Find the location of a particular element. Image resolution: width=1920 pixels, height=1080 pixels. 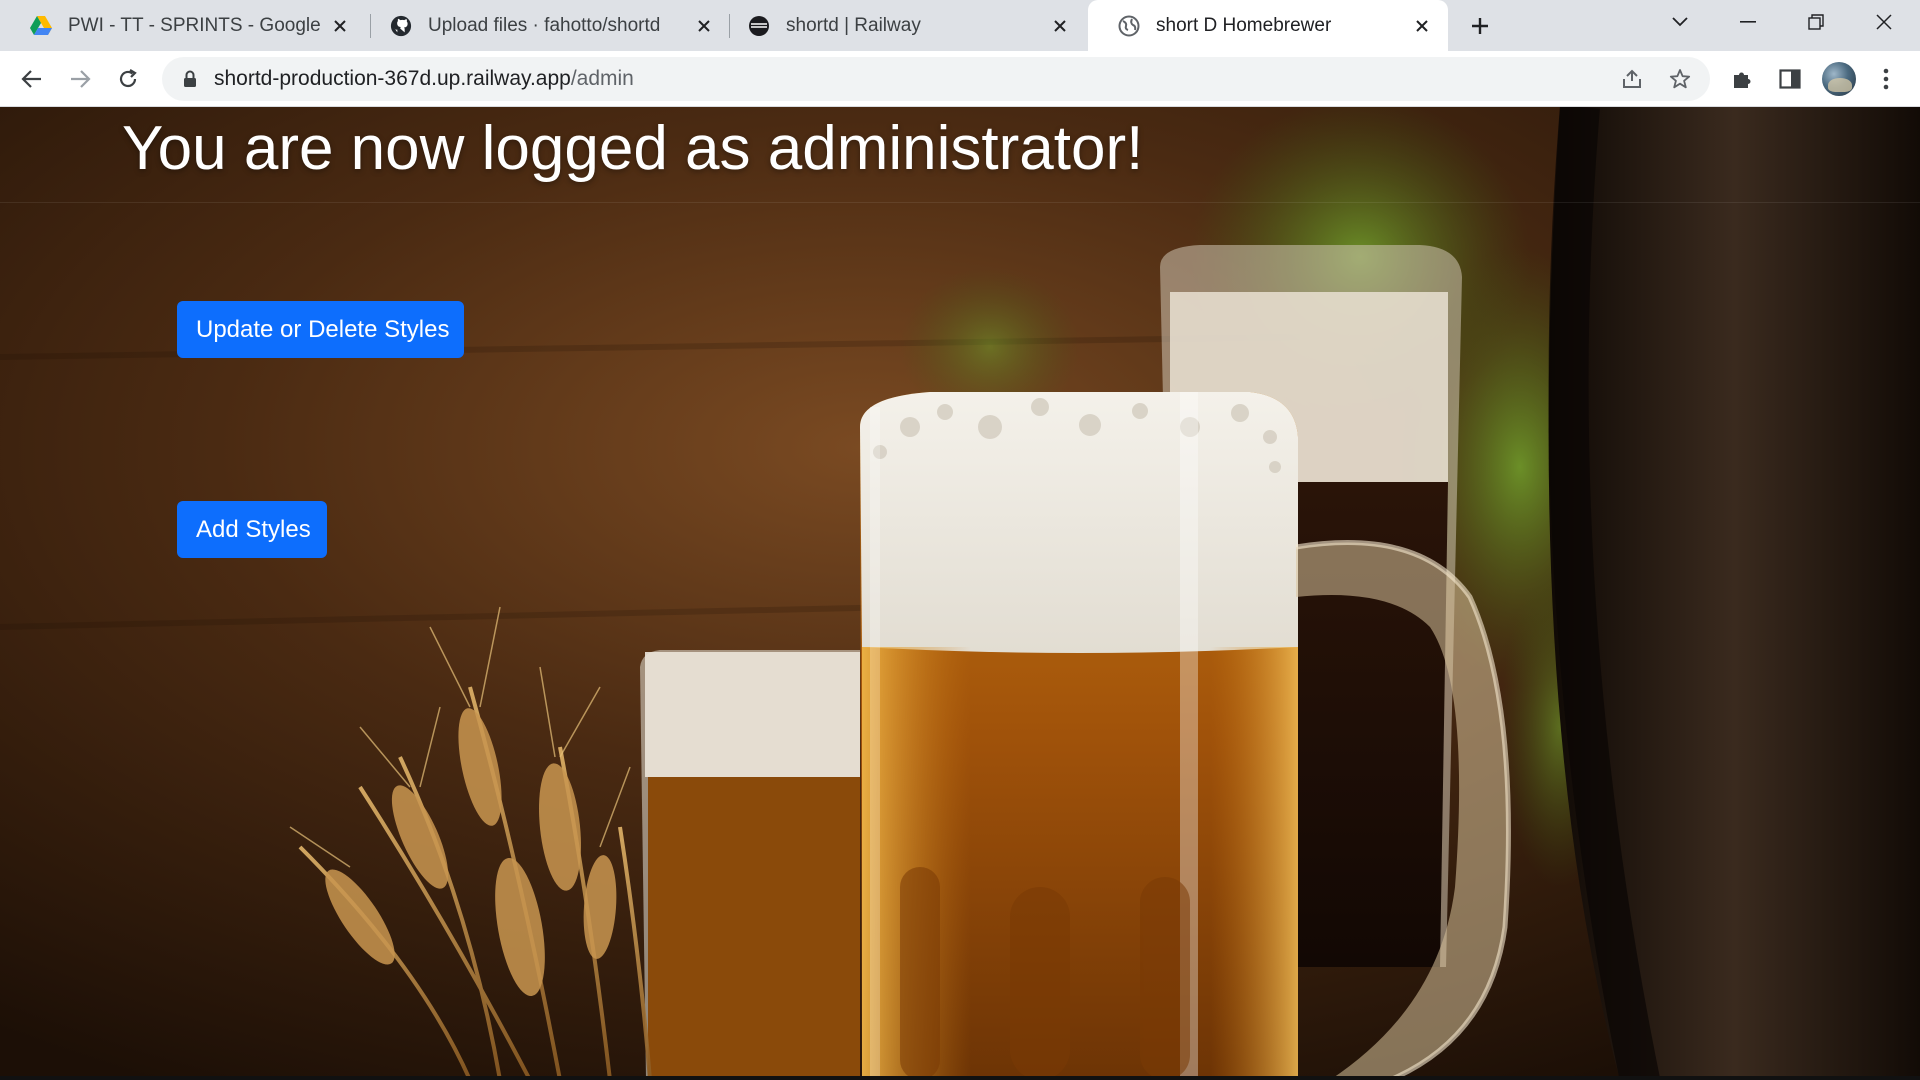

restore-icon is located at coordinates (1816, 22).